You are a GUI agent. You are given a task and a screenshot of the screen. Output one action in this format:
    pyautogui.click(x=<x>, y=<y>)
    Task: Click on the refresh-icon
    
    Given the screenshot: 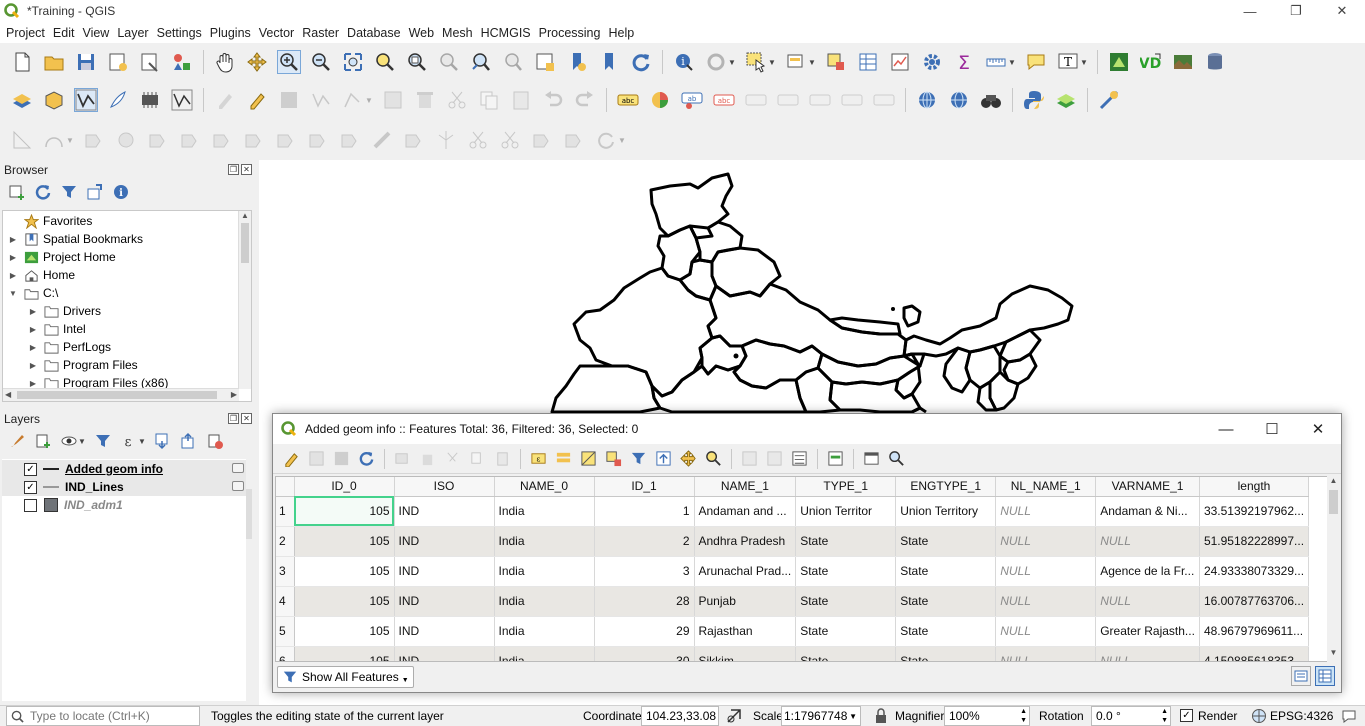 What is the action you would take?
    pyautogui.click(x=641, y=62)
    